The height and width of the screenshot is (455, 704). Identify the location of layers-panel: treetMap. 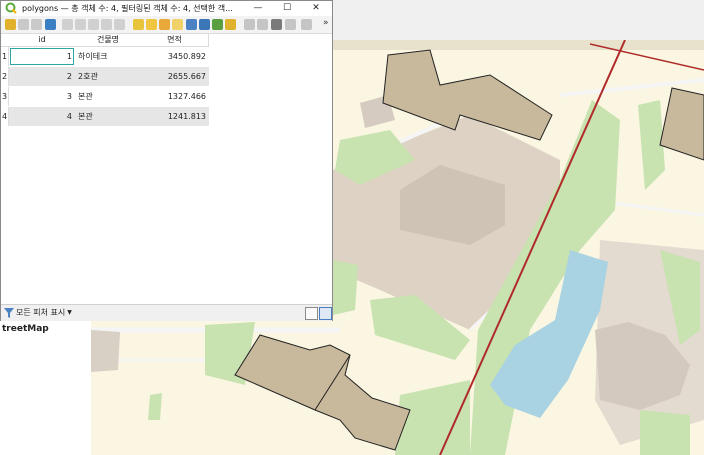
(46, 387).